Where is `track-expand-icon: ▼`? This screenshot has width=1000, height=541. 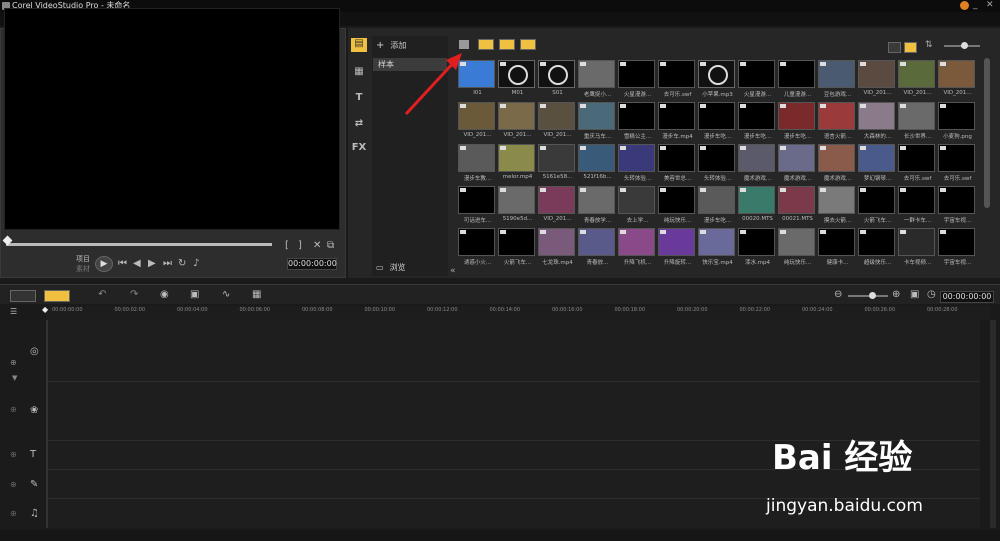
track-expand-icon: ▼ is located at coordinates (14, 378).